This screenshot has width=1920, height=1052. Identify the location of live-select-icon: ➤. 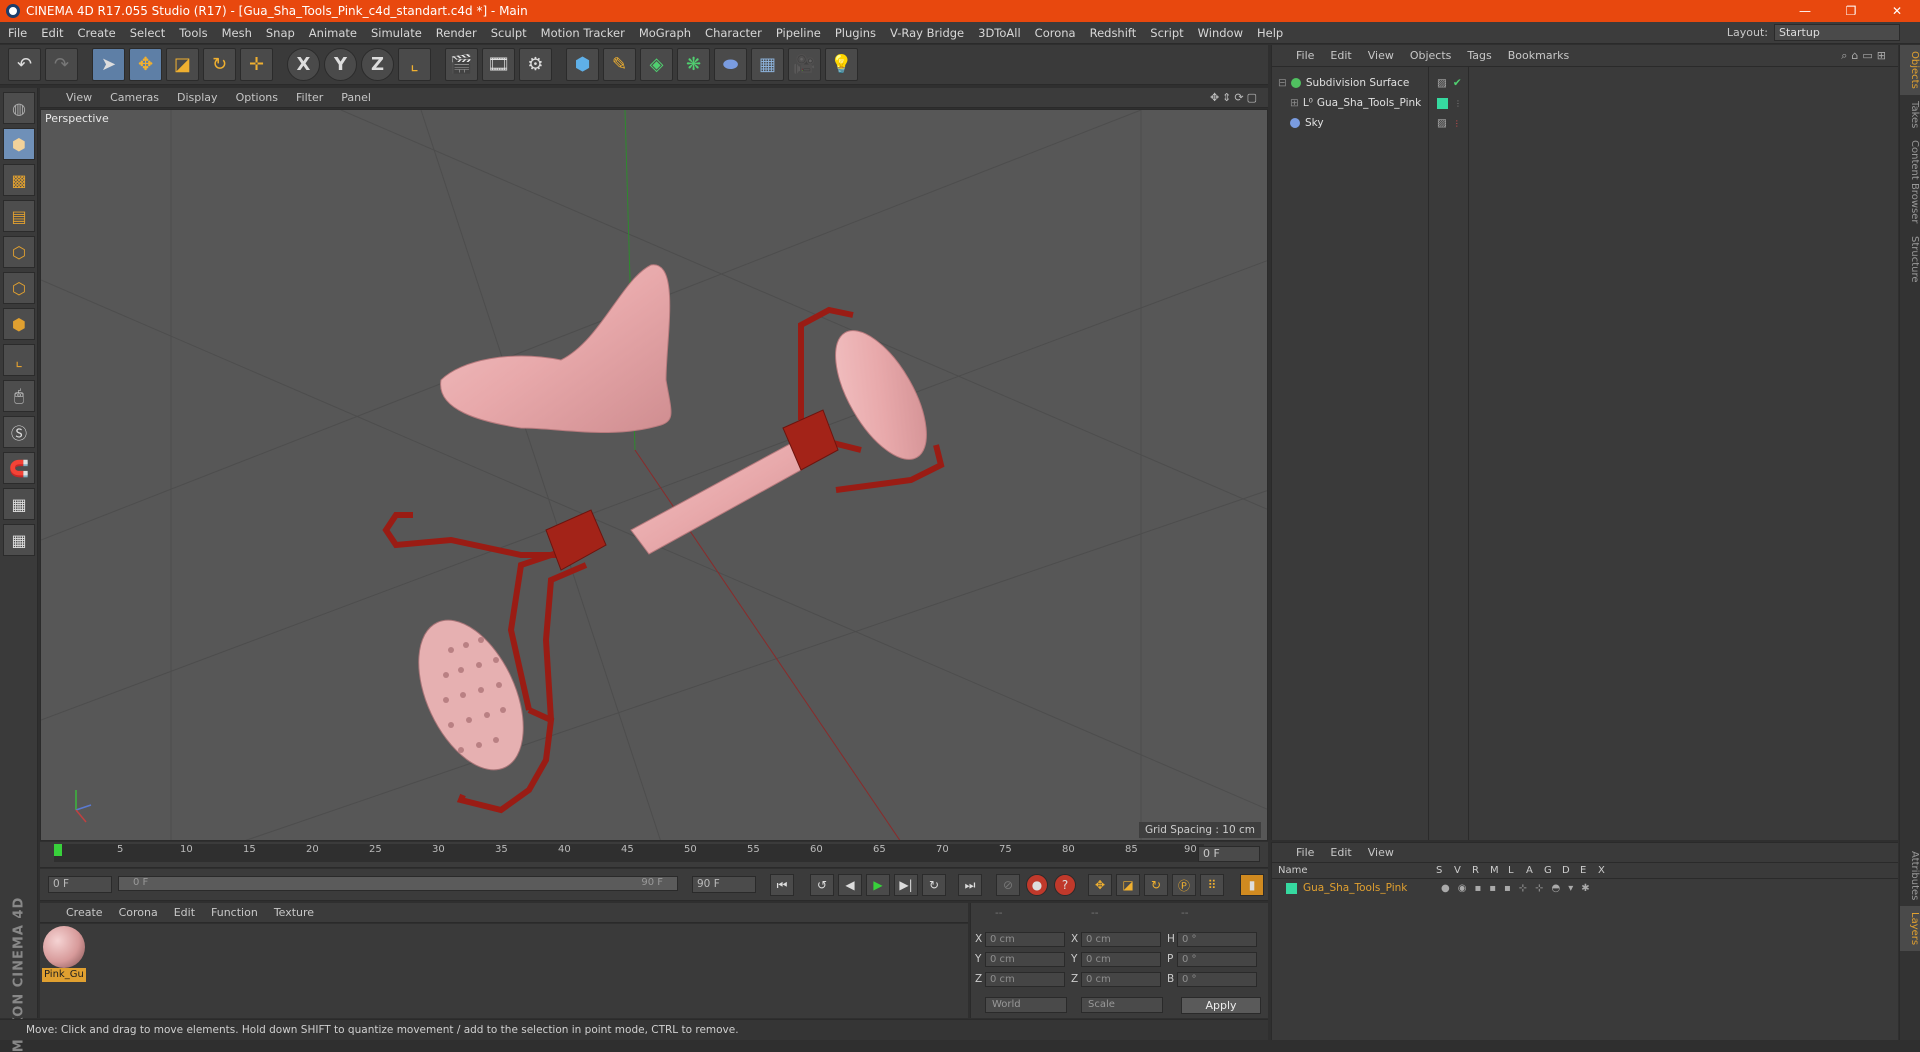
(108, 64).